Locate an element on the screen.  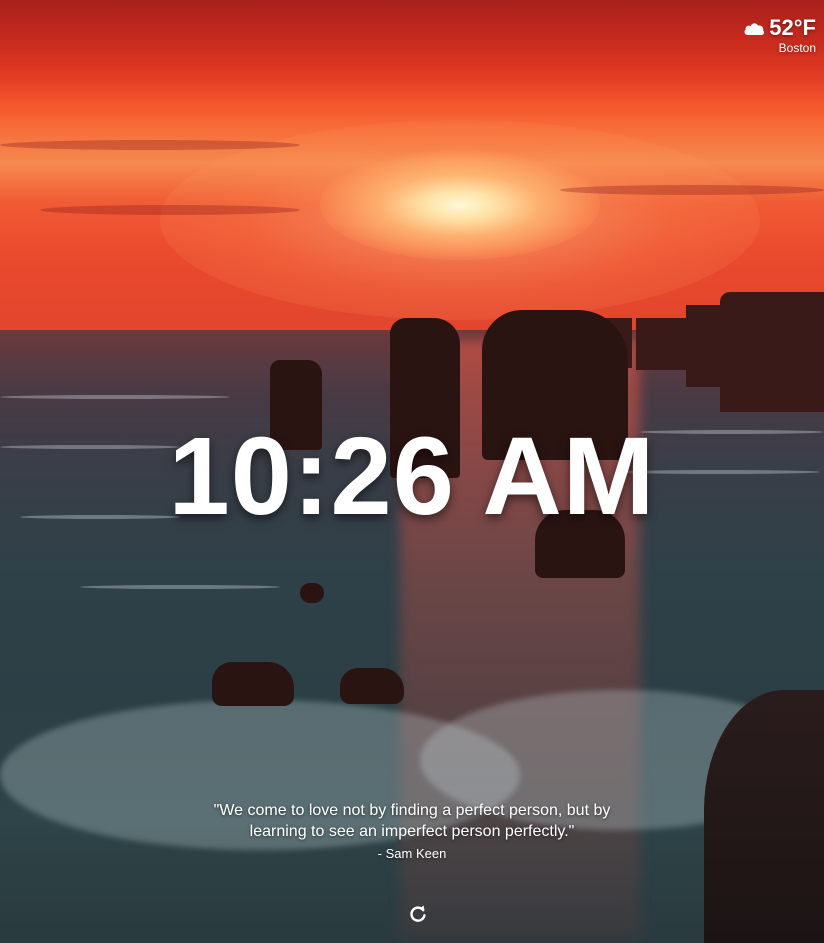
weather-row: 52°F is located at coordinates (779, 28).